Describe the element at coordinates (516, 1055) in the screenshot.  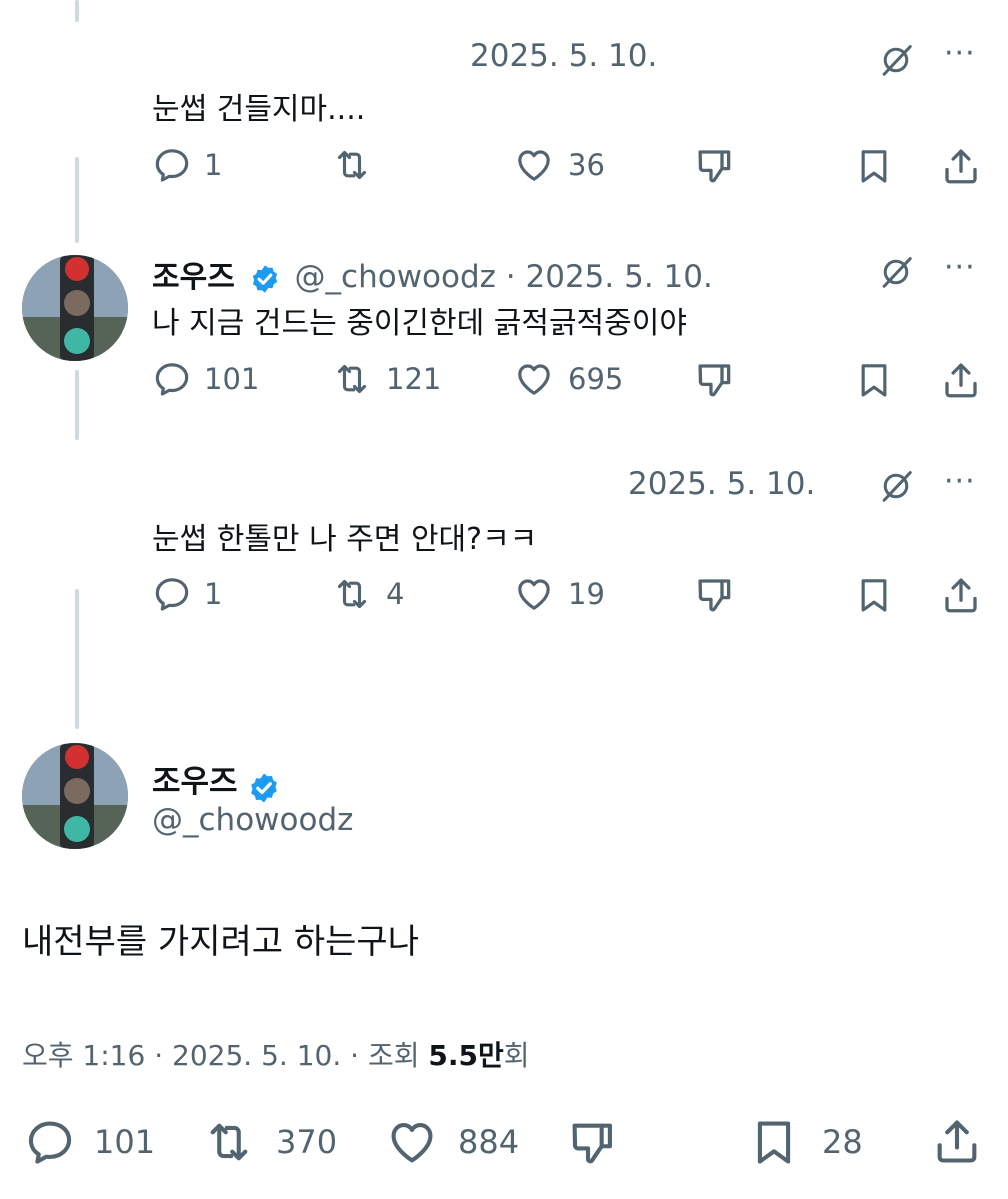
I see `views-suffix: 회` at that location.